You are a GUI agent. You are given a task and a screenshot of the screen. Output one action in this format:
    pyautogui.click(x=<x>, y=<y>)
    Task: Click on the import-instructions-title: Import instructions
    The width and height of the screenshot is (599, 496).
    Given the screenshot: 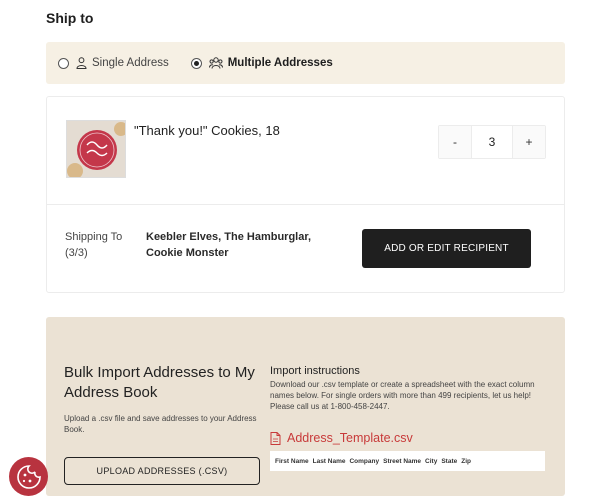 What is the action you would take?
    pyautogui.click(x=315, y=371)
    